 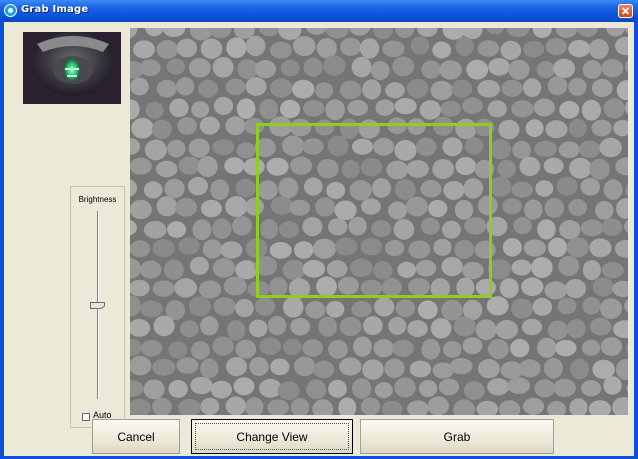 I want to click on region-of-interest-box, so click(x=374, y=210).